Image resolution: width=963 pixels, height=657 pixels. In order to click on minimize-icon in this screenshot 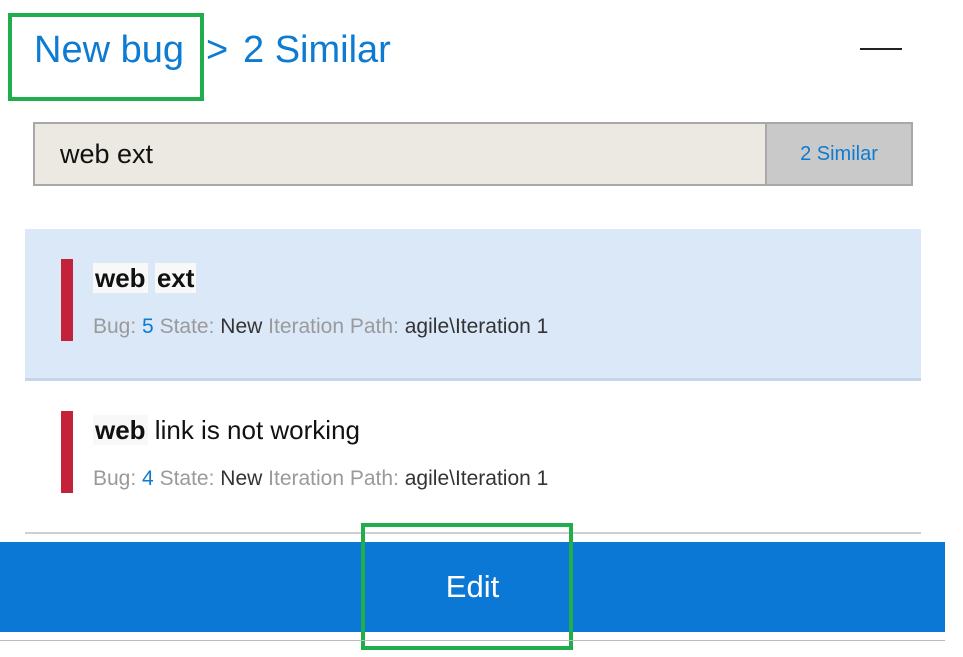, I will do `click(881, 47)`.